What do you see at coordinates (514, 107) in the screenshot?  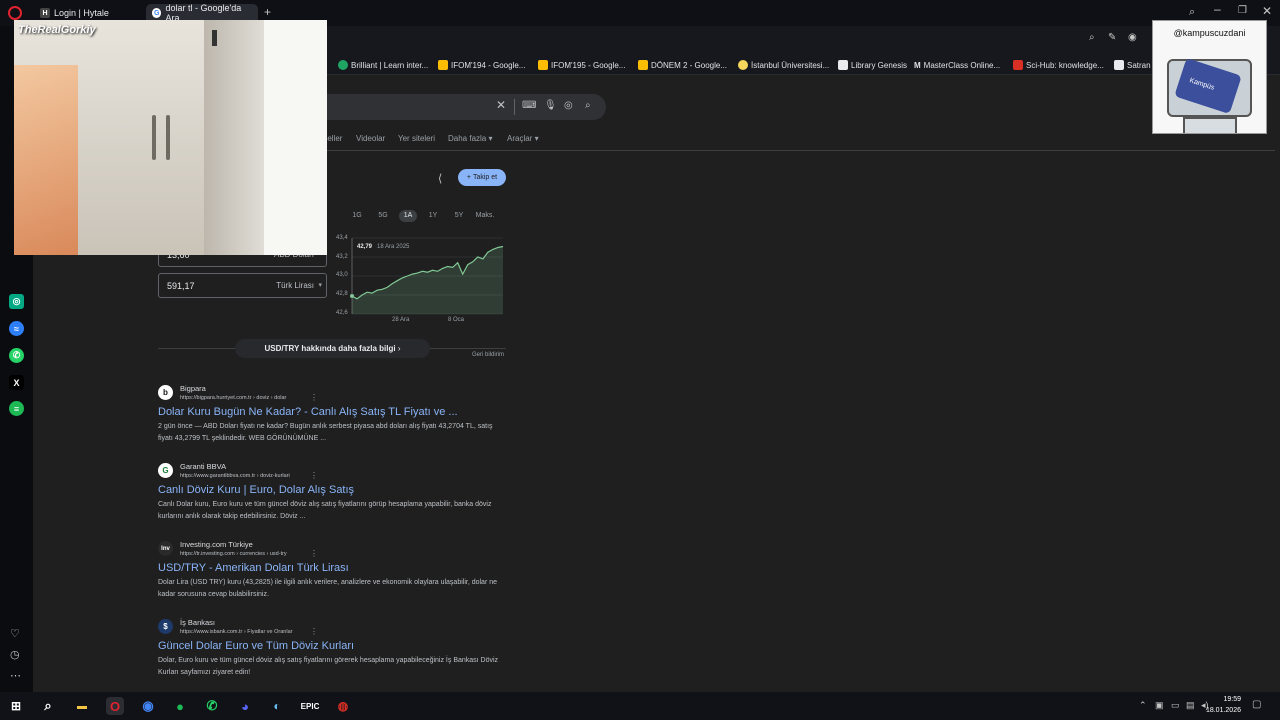 I see `search-divider` at bounding box center [514, 107].